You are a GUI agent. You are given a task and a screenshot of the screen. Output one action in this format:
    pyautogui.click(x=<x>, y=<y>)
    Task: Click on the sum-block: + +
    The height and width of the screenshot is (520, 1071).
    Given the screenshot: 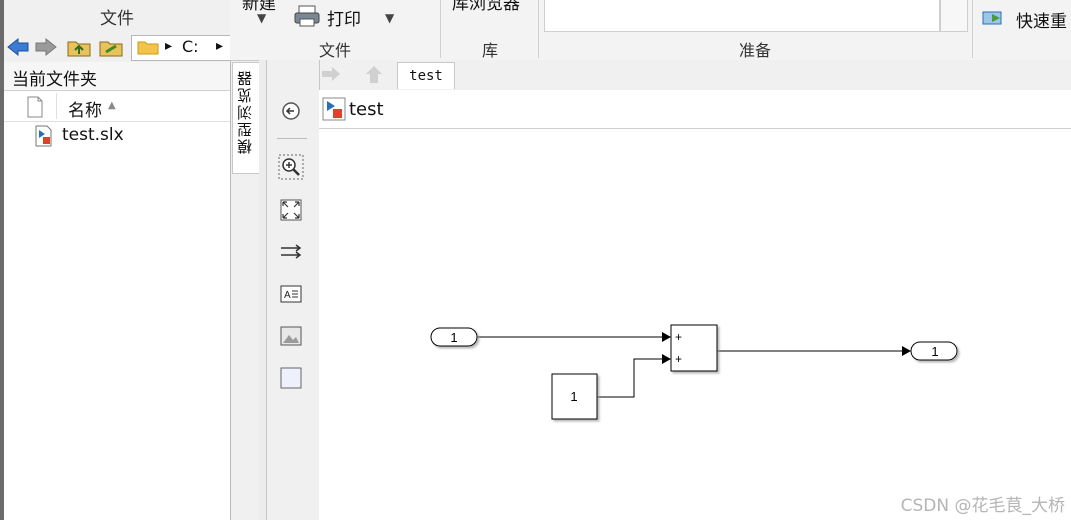 What is the action you would take?
    pyautogui.click(x=694, y=348)
    